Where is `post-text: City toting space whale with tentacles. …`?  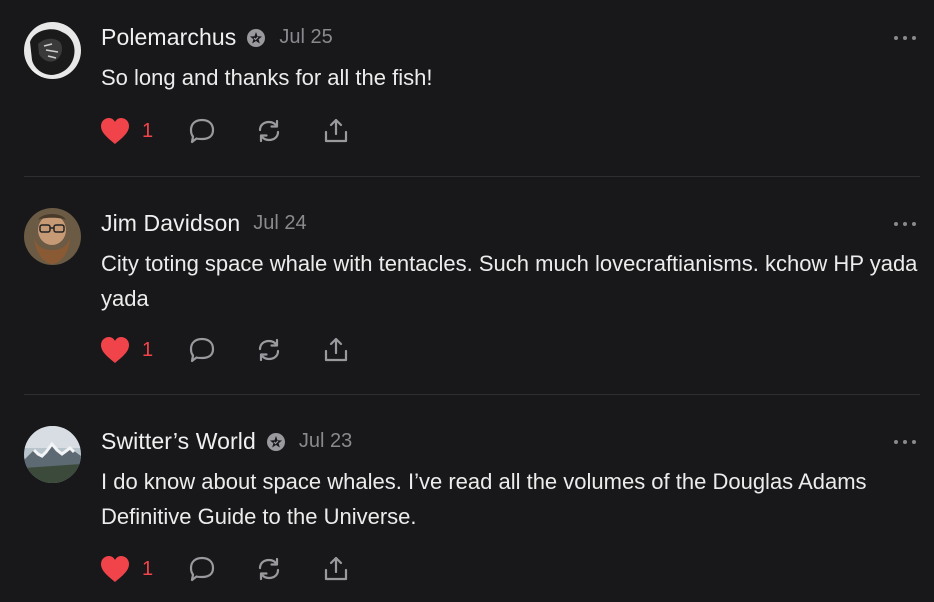
post-text: City toting space whale with tentacles. … is located at coordinates (509, 281).